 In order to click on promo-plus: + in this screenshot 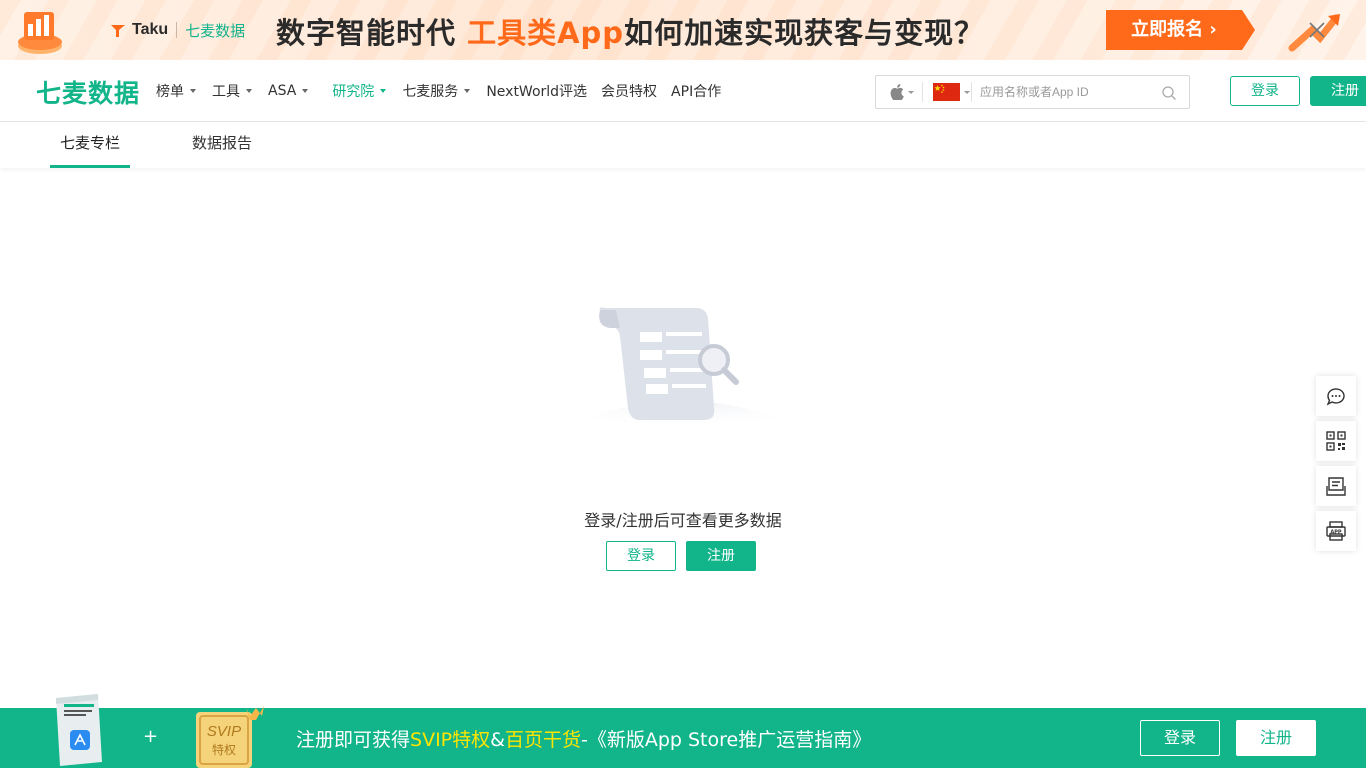, I will do `click(151, 736)`.